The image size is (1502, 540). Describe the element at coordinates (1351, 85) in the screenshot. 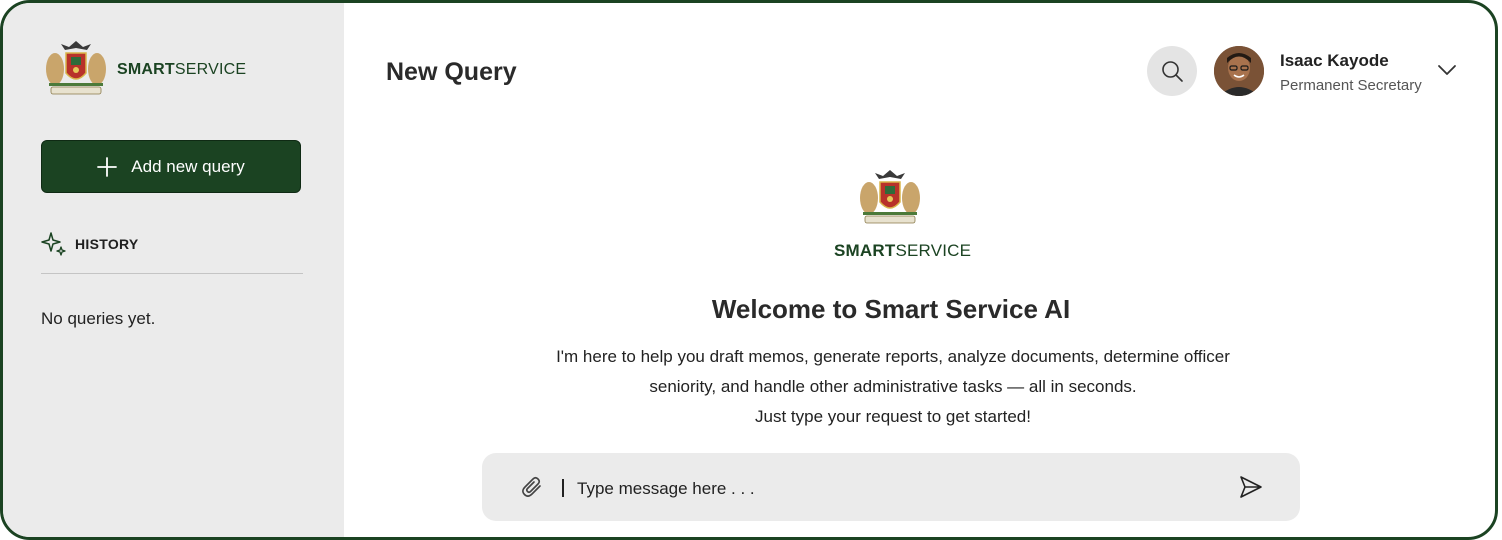

I see `user-role: Permanent Secretary` at that location.